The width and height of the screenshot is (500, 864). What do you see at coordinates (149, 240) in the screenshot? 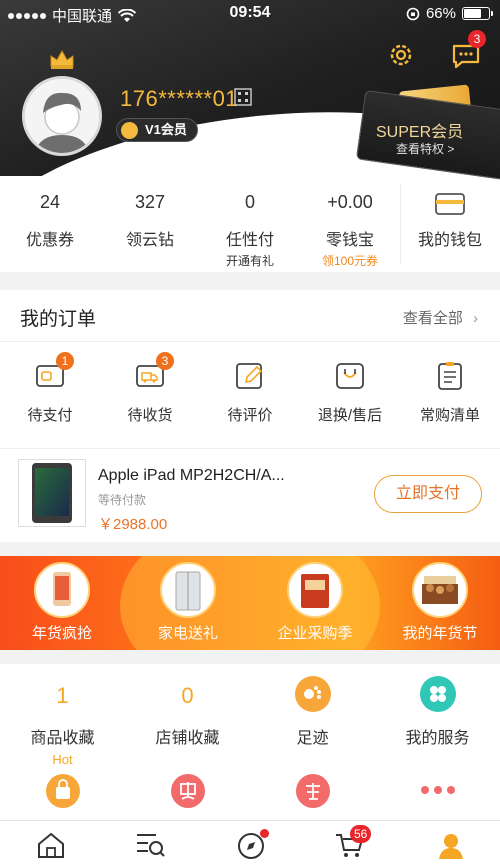
I see `stat-label: 领云钻` at bounding box center [149, 240].